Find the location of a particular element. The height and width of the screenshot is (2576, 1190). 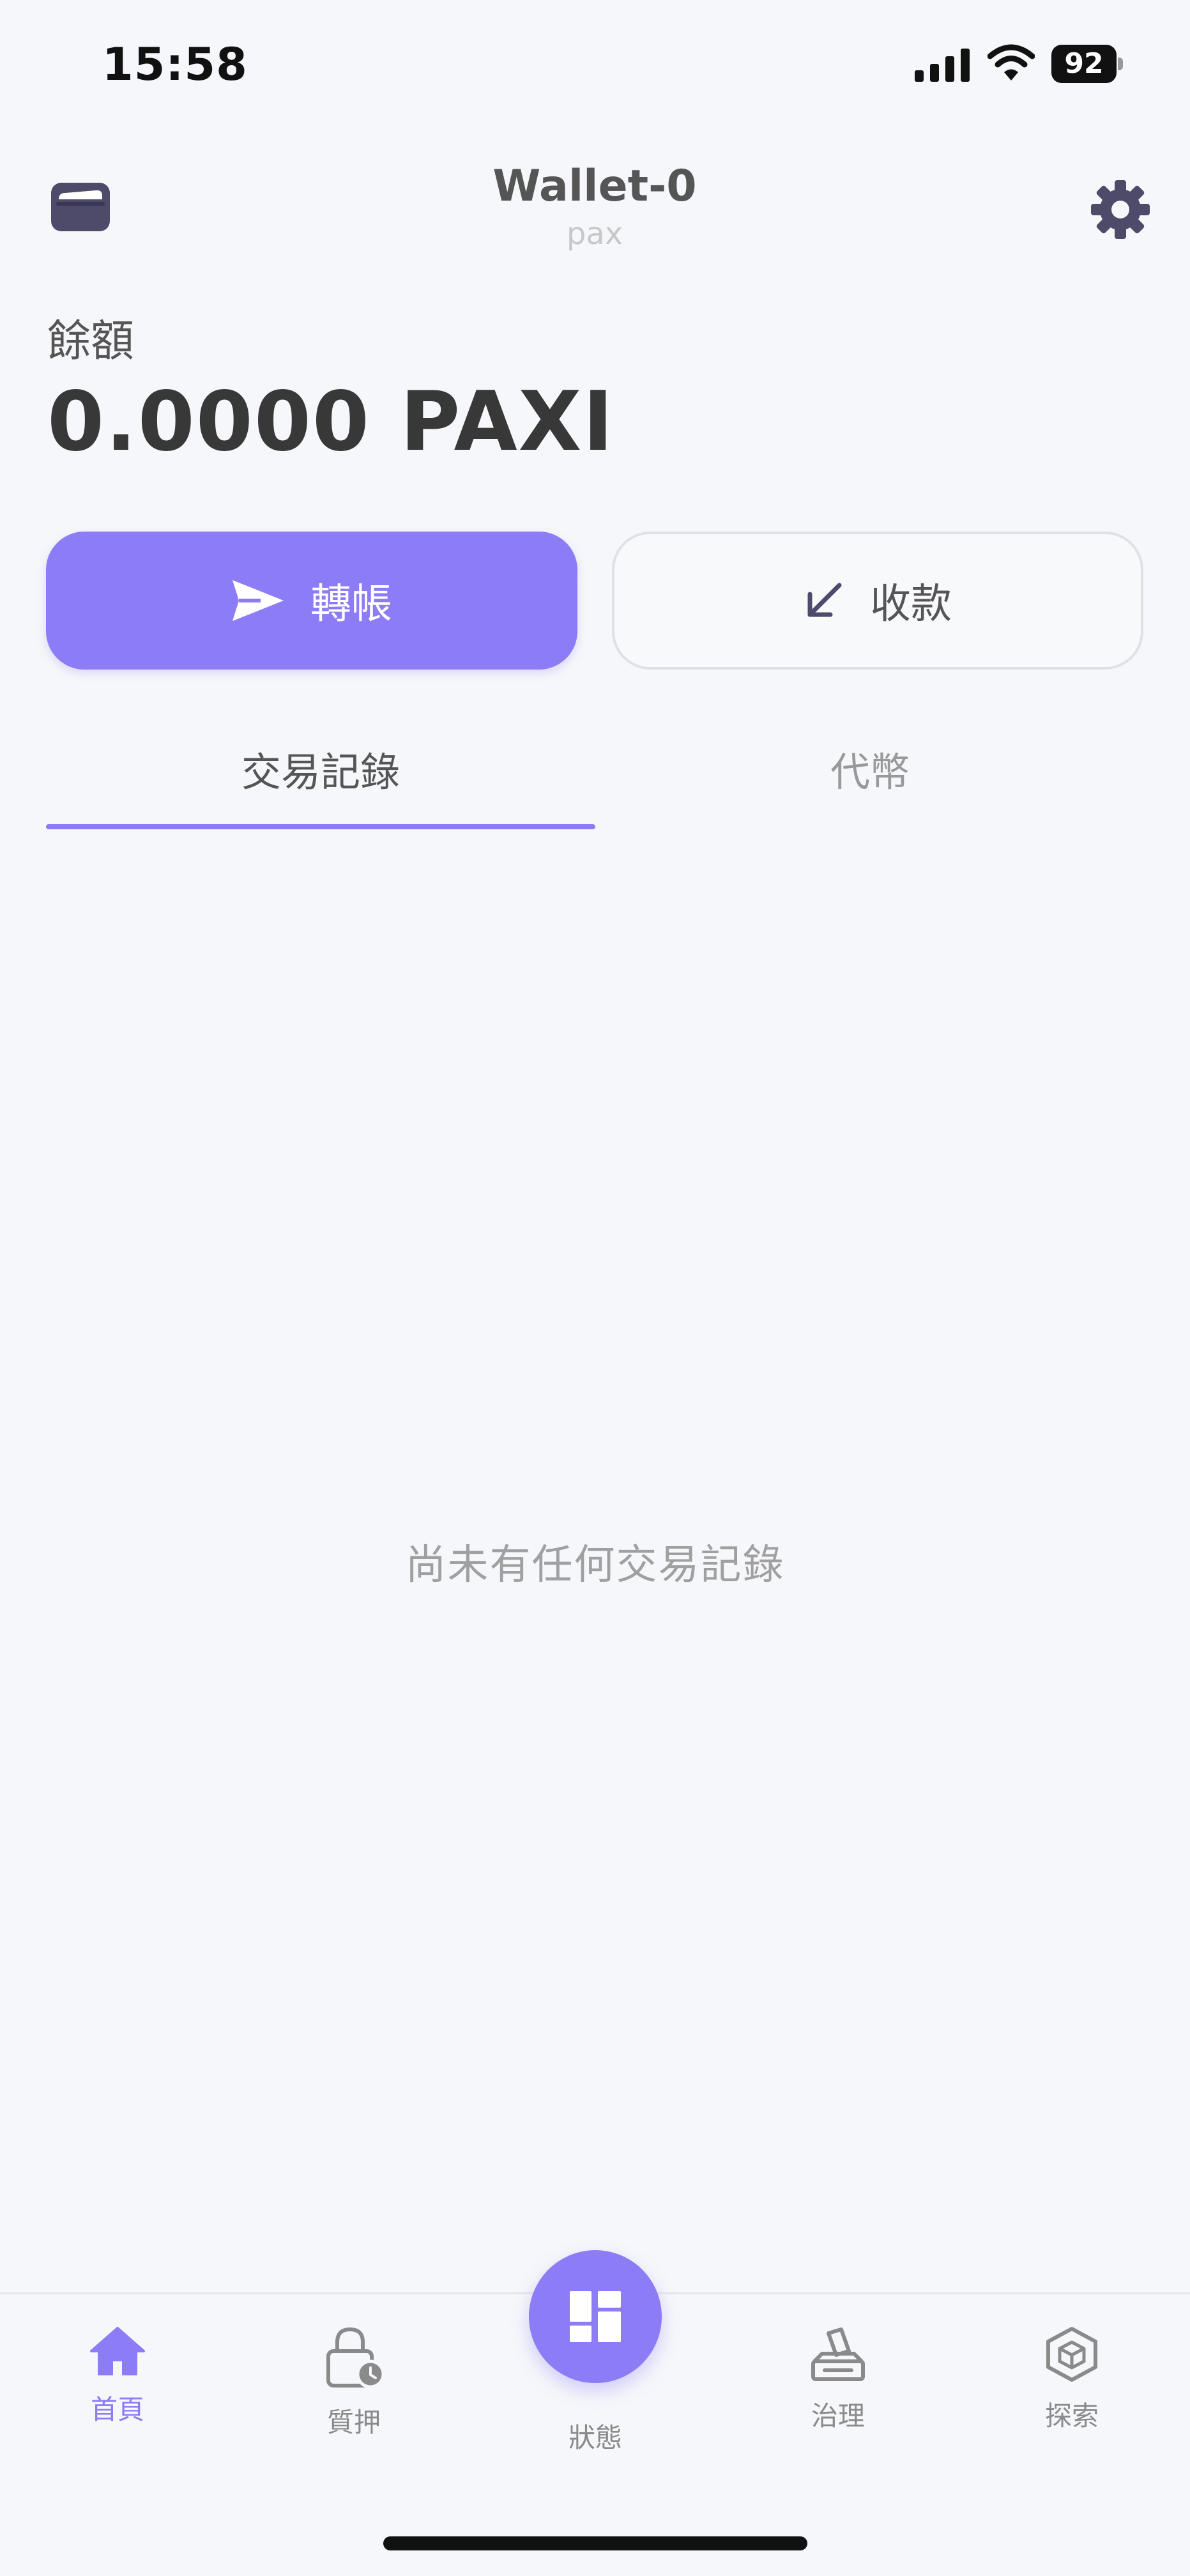

send-label: 轉帳 is located at coordinates (351, 604).